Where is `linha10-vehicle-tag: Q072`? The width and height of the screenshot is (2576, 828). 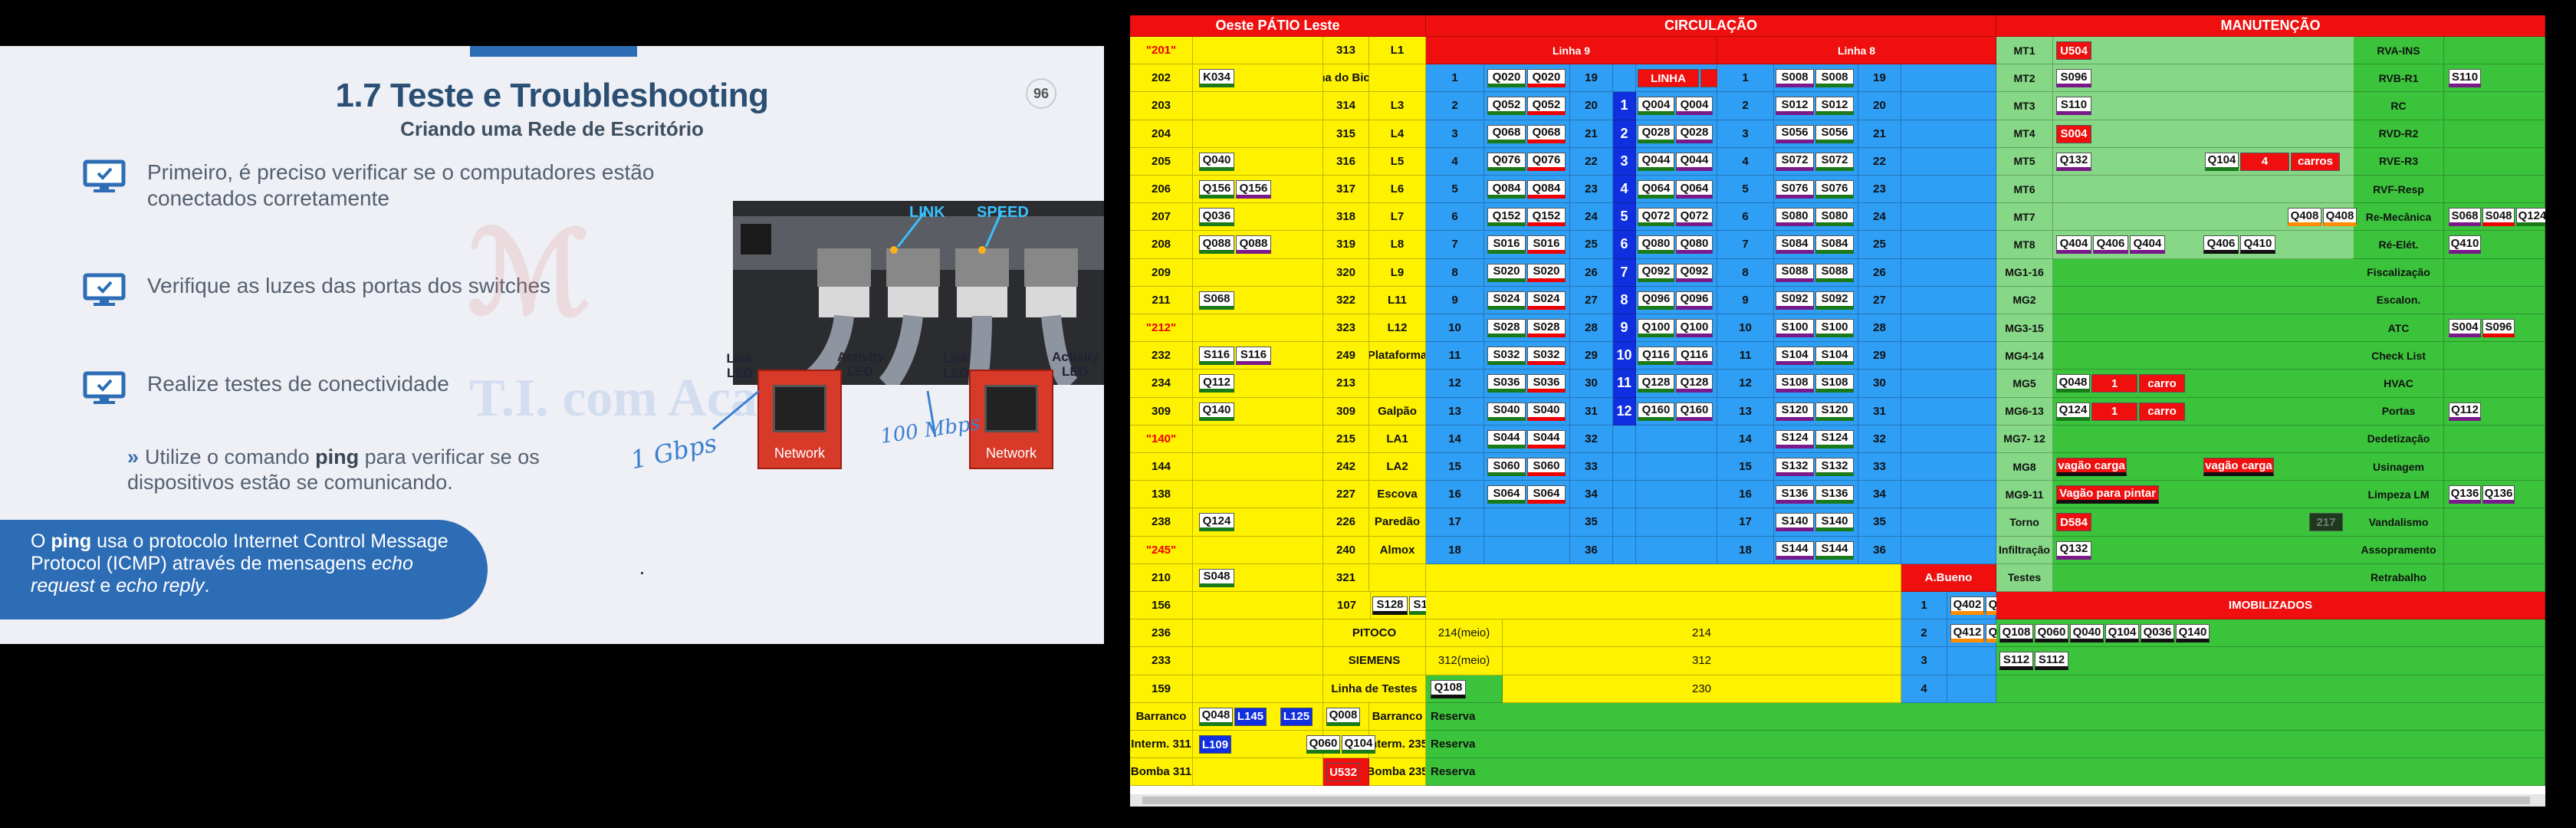
linha10-vehicle-tag: Q072 is located at coordinates (1656, 218).